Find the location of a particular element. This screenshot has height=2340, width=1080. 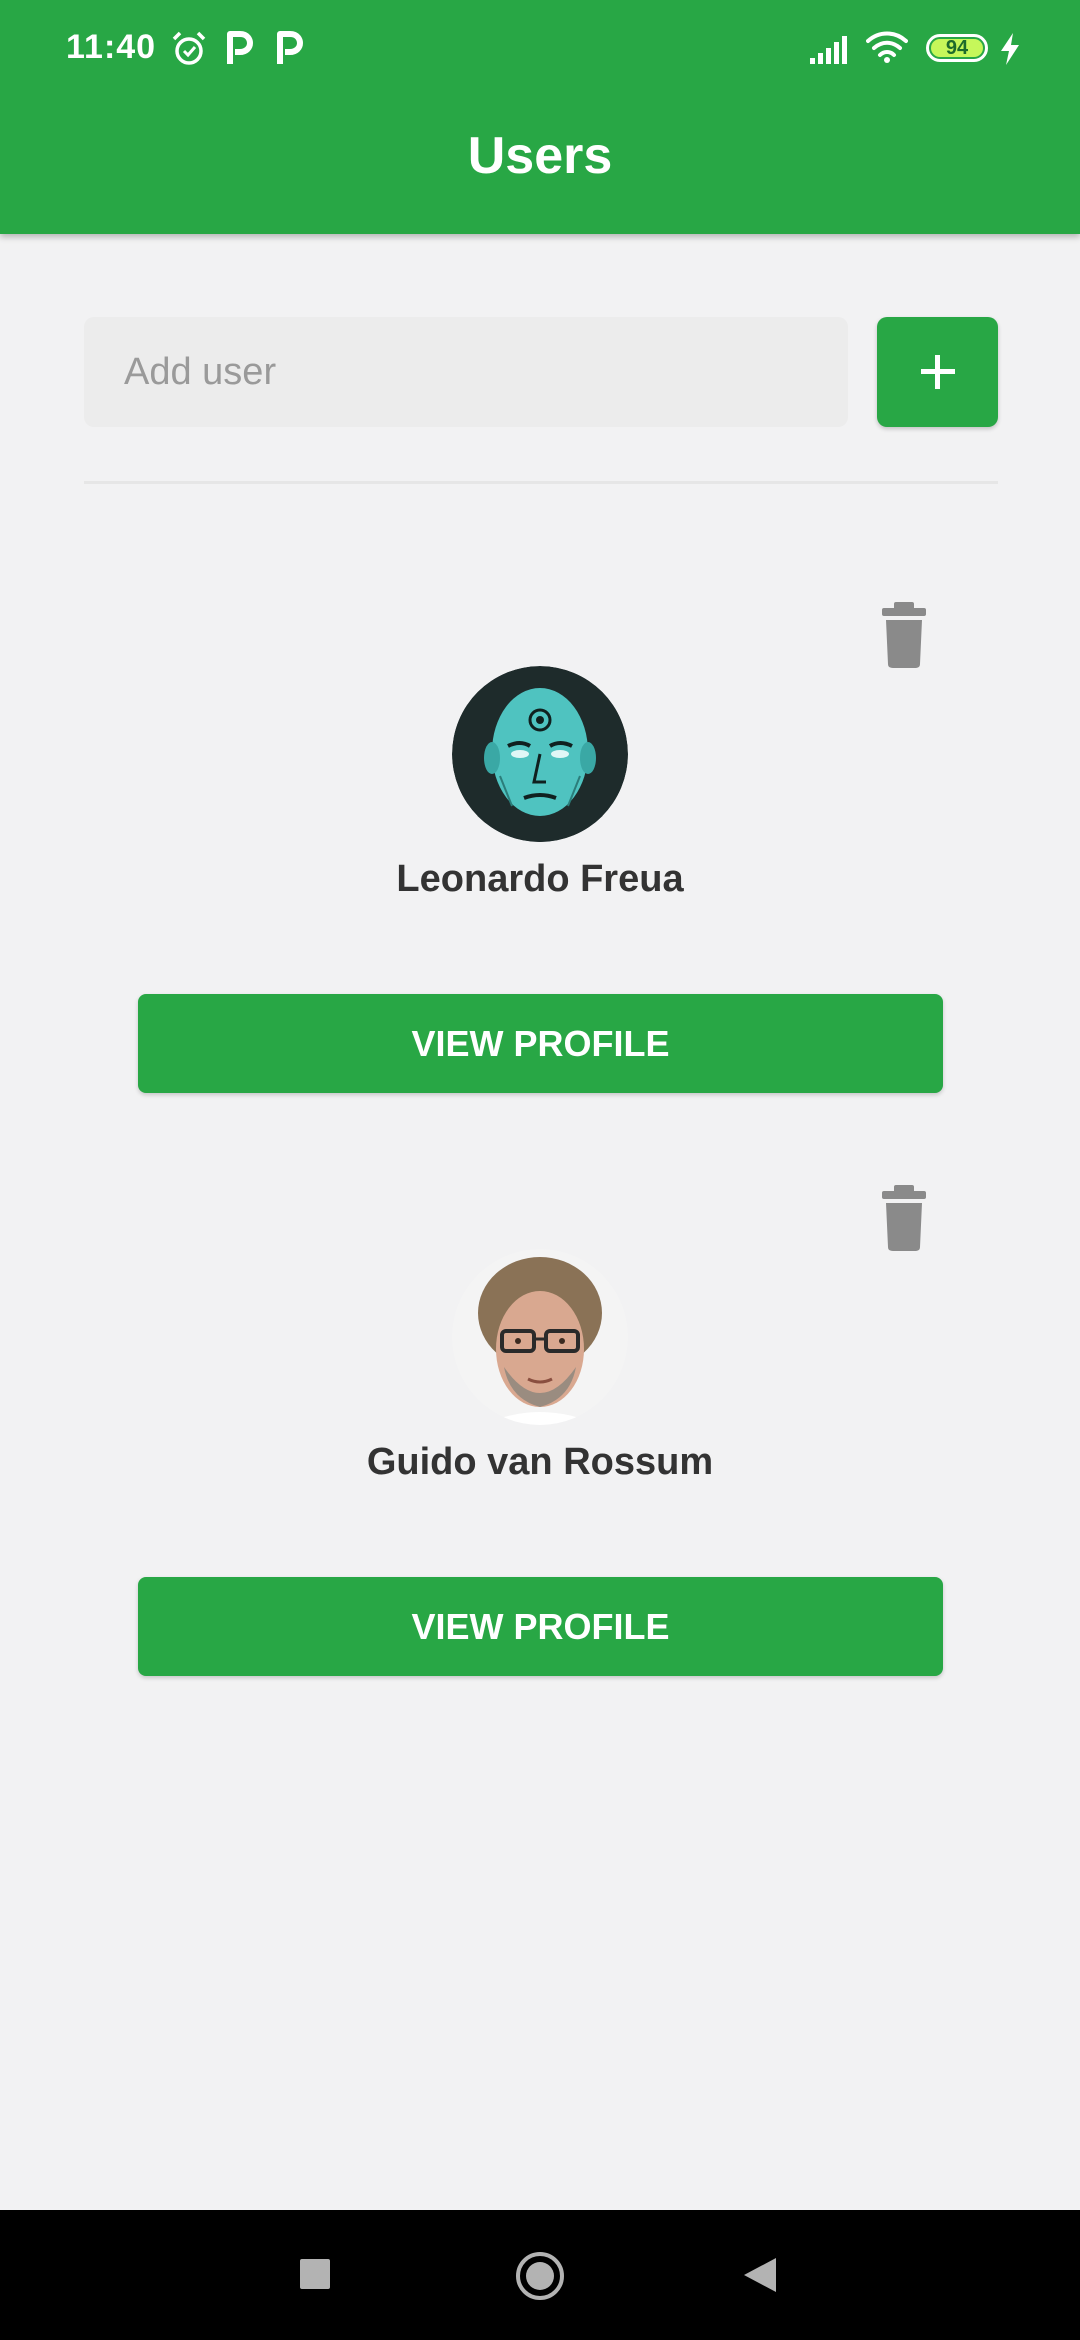

add-user-button is located at coordinates (937, 372).